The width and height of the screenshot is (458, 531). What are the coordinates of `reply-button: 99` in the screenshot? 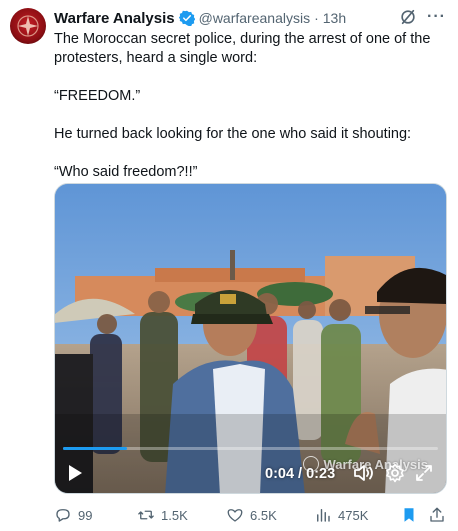 It's located at (73, 515).